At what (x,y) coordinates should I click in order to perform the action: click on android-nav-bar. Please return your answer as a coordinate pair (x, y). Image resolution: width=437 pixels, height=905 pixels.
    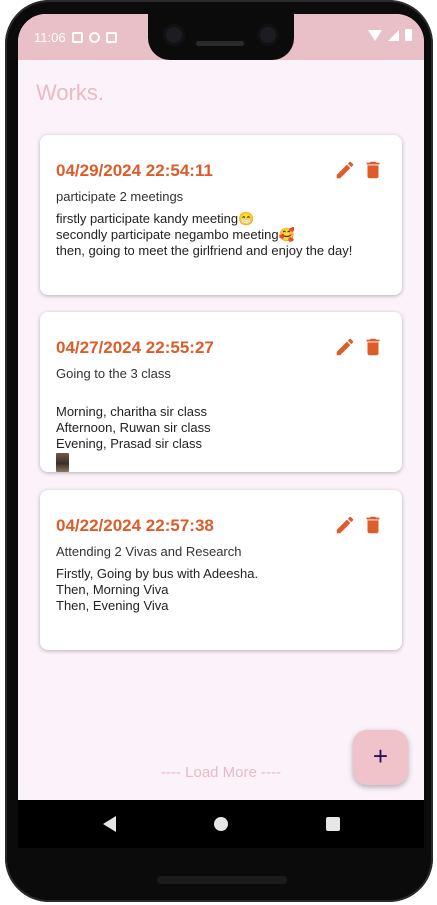
    Looking at the image, I should click on (221, 824).